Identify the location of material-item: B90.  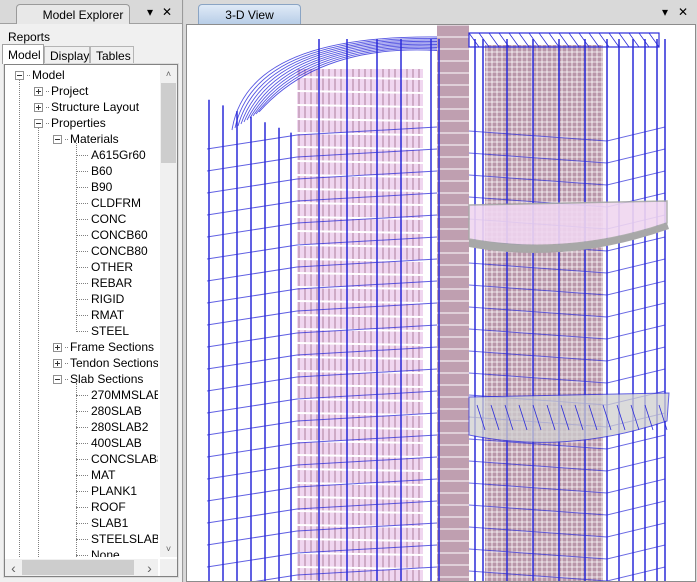
(94, 187).